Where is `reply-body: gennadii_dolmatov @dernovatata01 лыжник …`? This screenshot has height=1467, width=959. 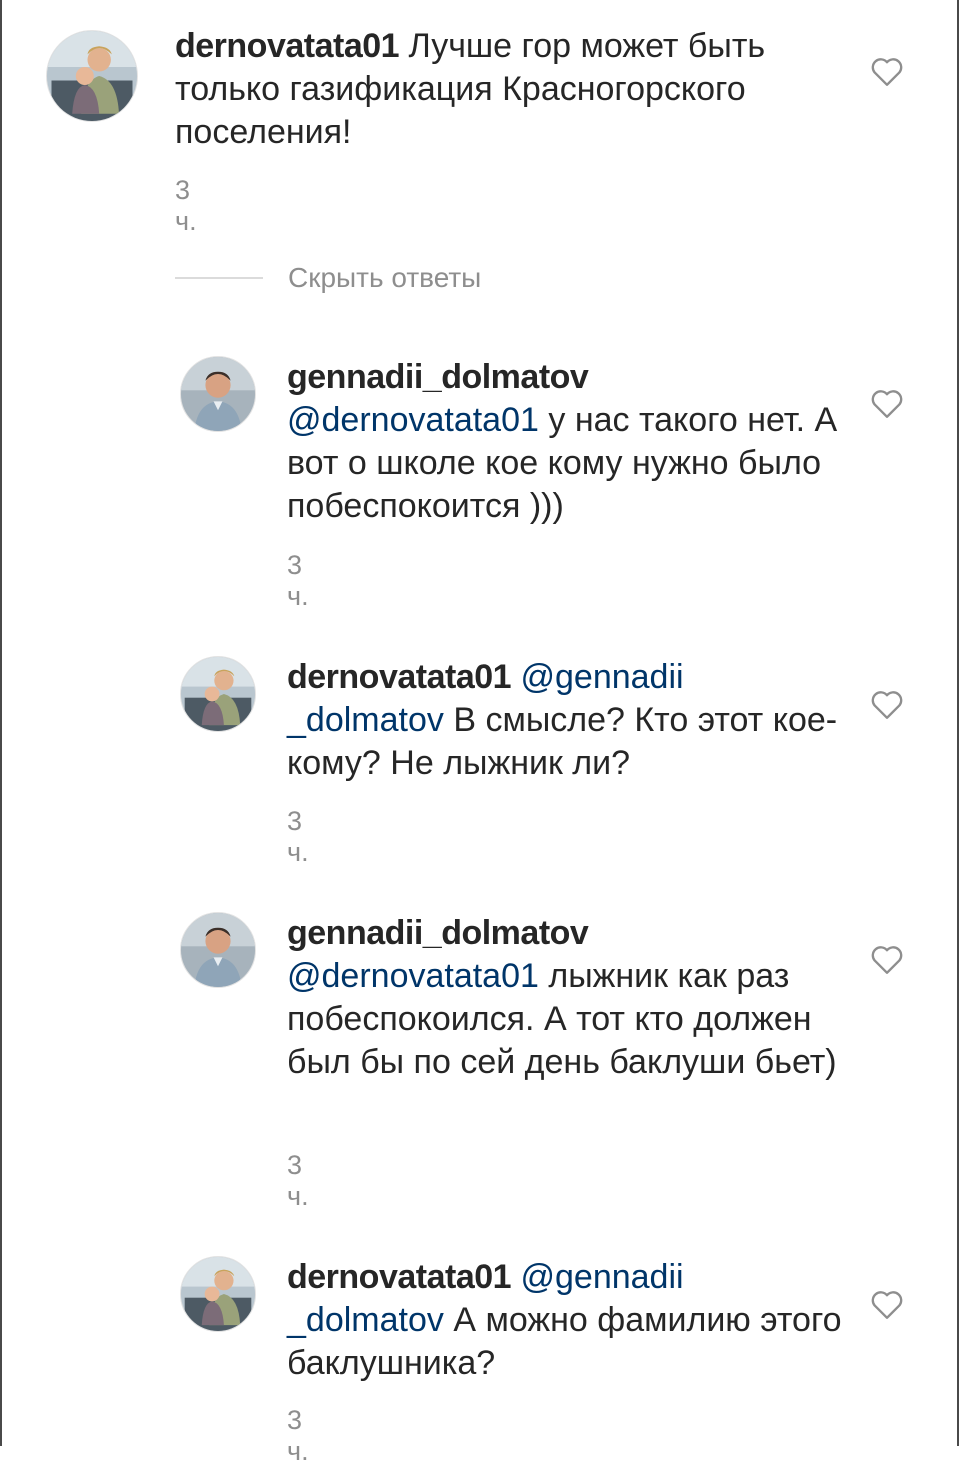 reply-body: gennadii_dolmatov @dernovatata01 лыжник … is located at coordinates (567, 998).